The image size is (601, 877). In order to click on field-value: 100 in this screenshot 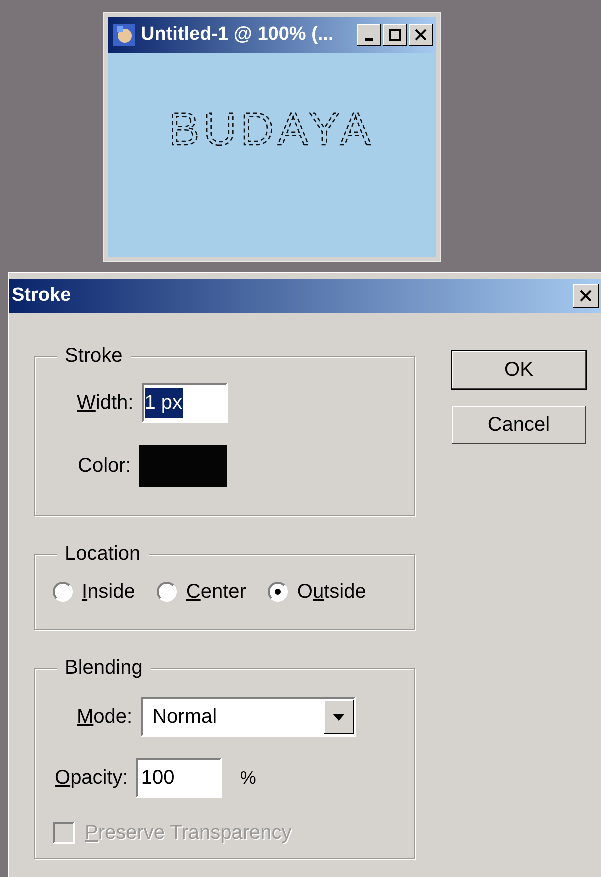, I will do `click(158, 778)`.